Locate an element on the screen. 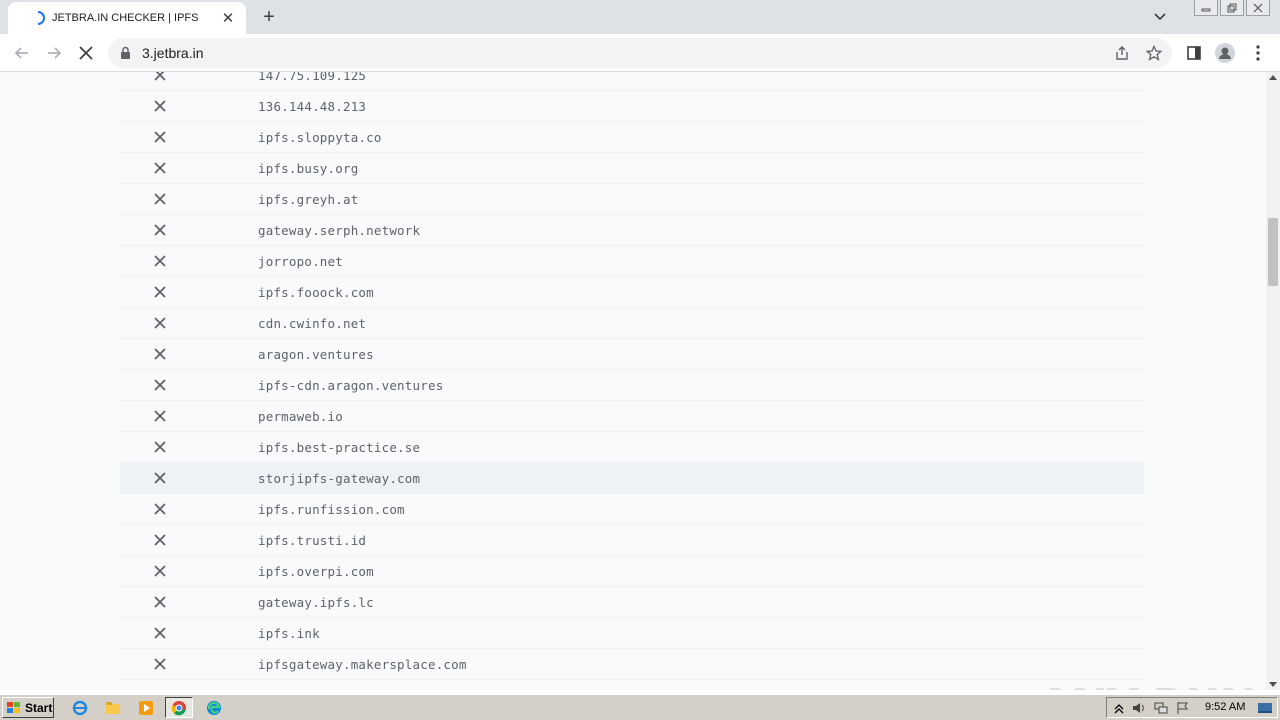 This screenshot has height=720, width=1280. scrollbar-thumb is located at coordinates (1273, 252).